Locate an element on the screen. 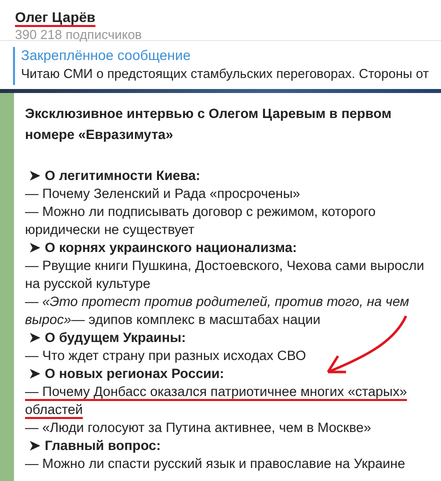 This screenshot has width=441, height=481. message-title: Эксклюзивное интервью с Олегом Царевым в первом номере «Евразимута» is located at coordinates (208, 124).